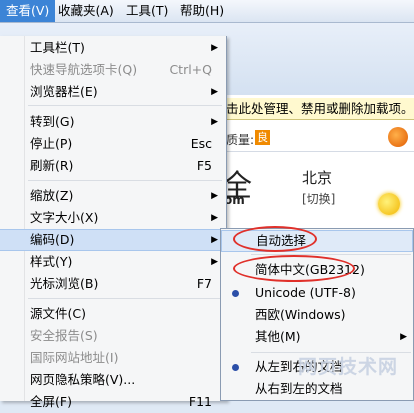  Describe the element at coordinates (317, 178) in the screenshot. I see `weather-city: 北京` at that location.